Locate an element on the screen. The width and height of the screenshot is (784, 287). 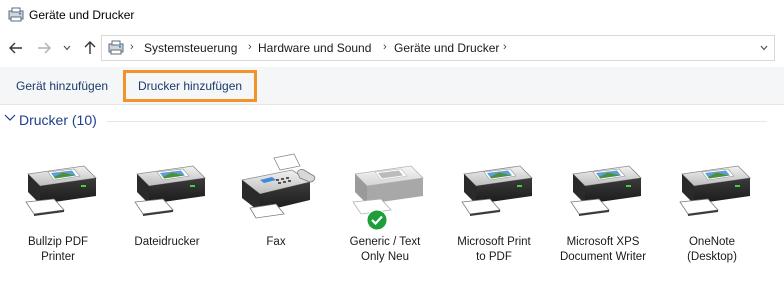
group-title: Drucker (10) is located at coordinates (58, 120).